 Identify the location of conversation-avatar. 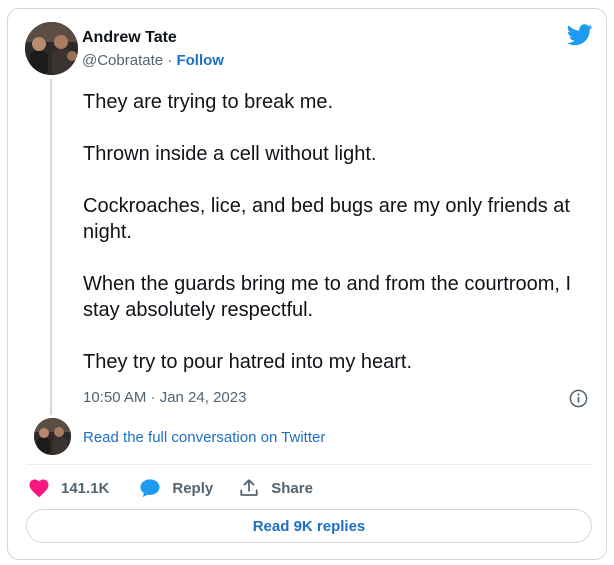
(52, 436).